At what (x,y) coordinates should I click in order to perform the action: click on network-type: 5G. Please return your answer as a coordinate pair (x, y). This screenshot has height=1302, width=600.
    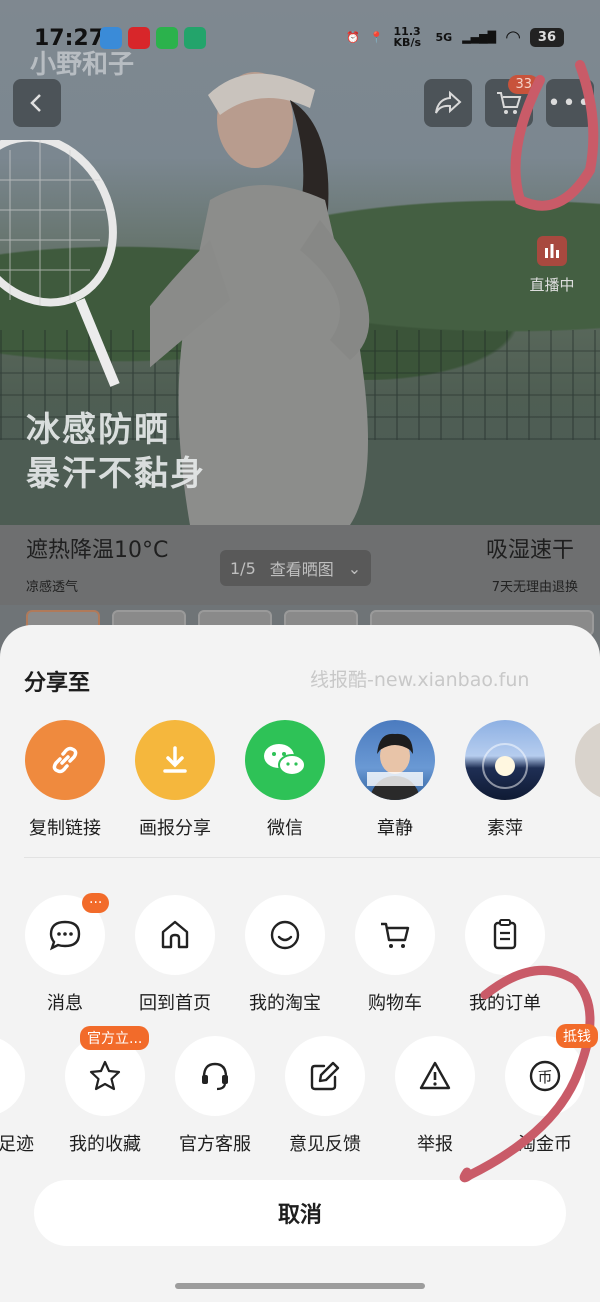
    Looking at the image, I should click on (444, 37).